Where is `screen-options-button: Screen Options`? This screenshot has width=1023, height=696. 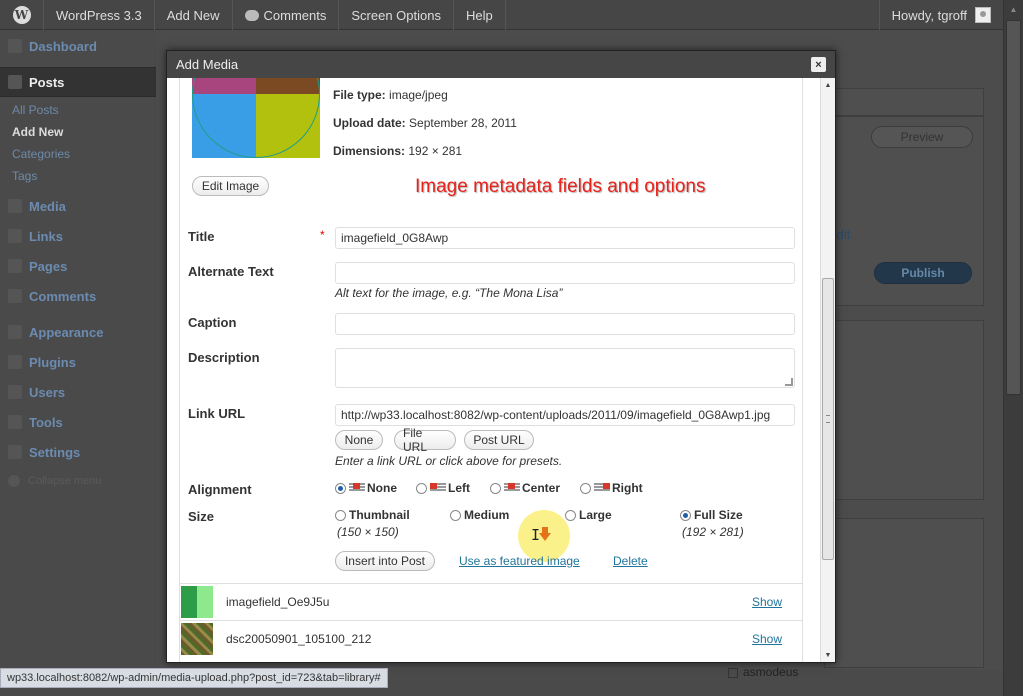 screen-options-button: Screen Options is located at coordinates (396, 15).